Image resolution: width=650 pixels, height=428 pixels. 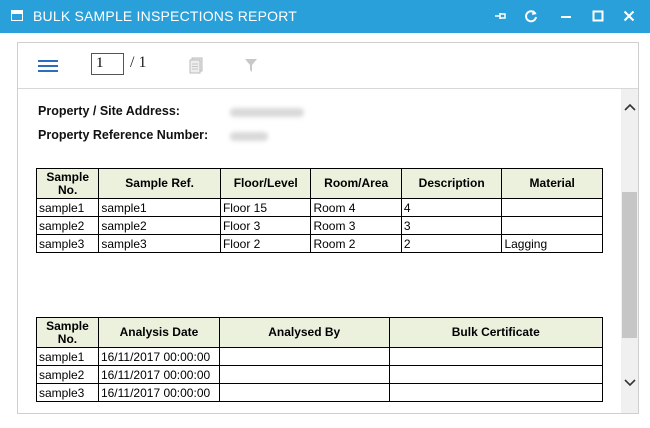 I want to click on cell: Room 3, so click(x=356, y=225).